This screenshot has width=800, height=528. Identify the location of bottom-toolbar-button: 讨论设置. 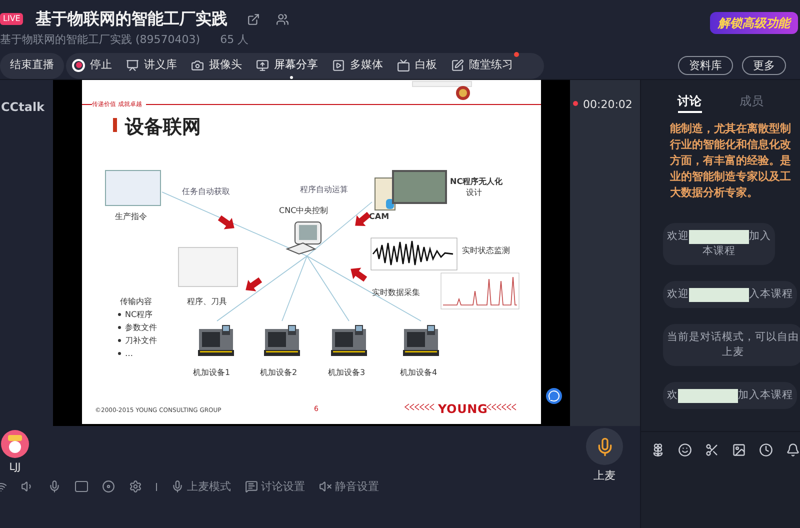
(275, 486).